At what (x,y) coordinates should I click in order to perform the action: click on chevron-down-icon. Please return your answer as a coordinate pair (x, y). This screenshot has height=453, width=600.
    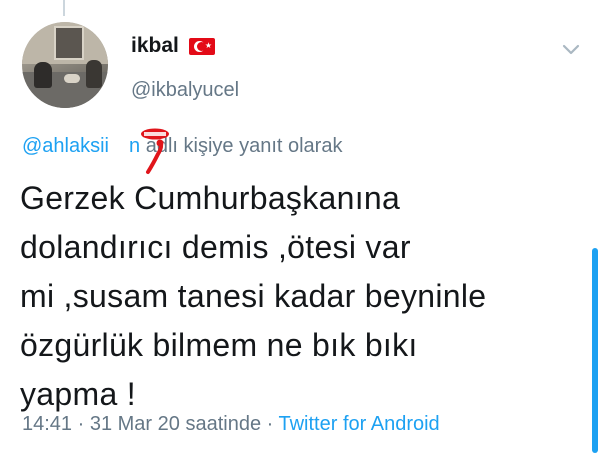
    Looking at the image, I should click on (571, 49).